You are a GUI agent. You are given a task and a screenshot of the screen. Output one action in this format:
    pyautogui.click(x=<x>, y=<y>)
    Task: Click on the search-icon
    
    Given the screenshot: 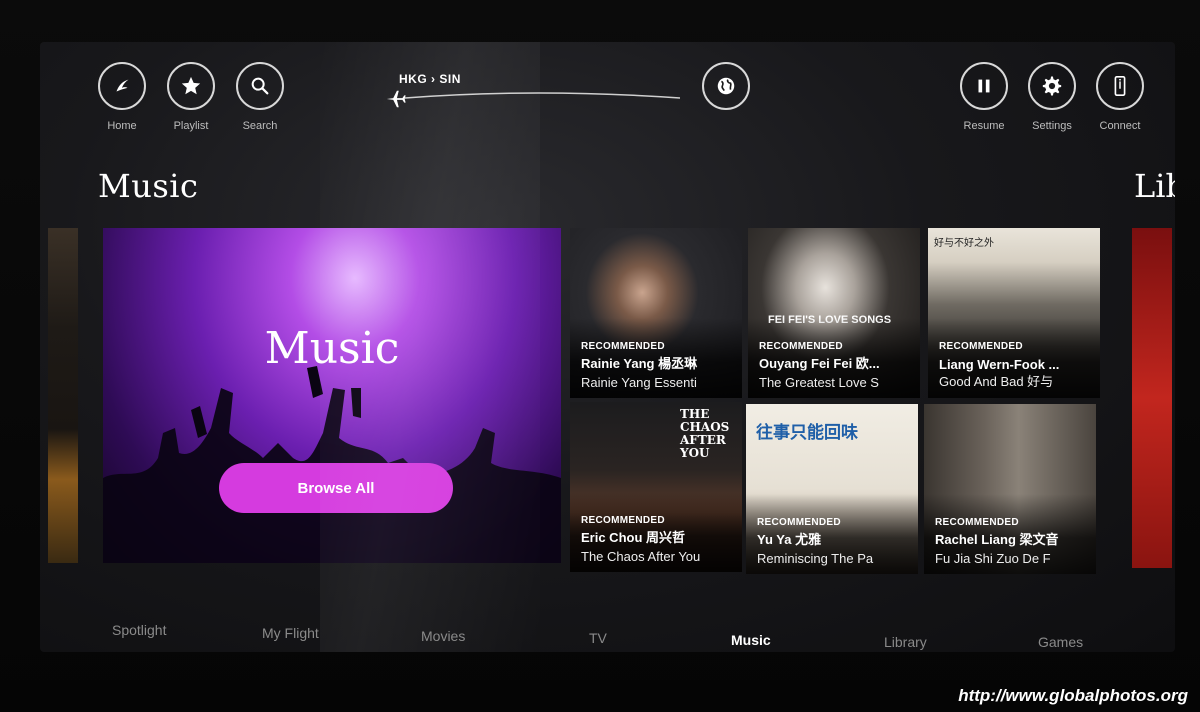 What is the action you would take?
    pyautogui.click(x=260, y=86)
    